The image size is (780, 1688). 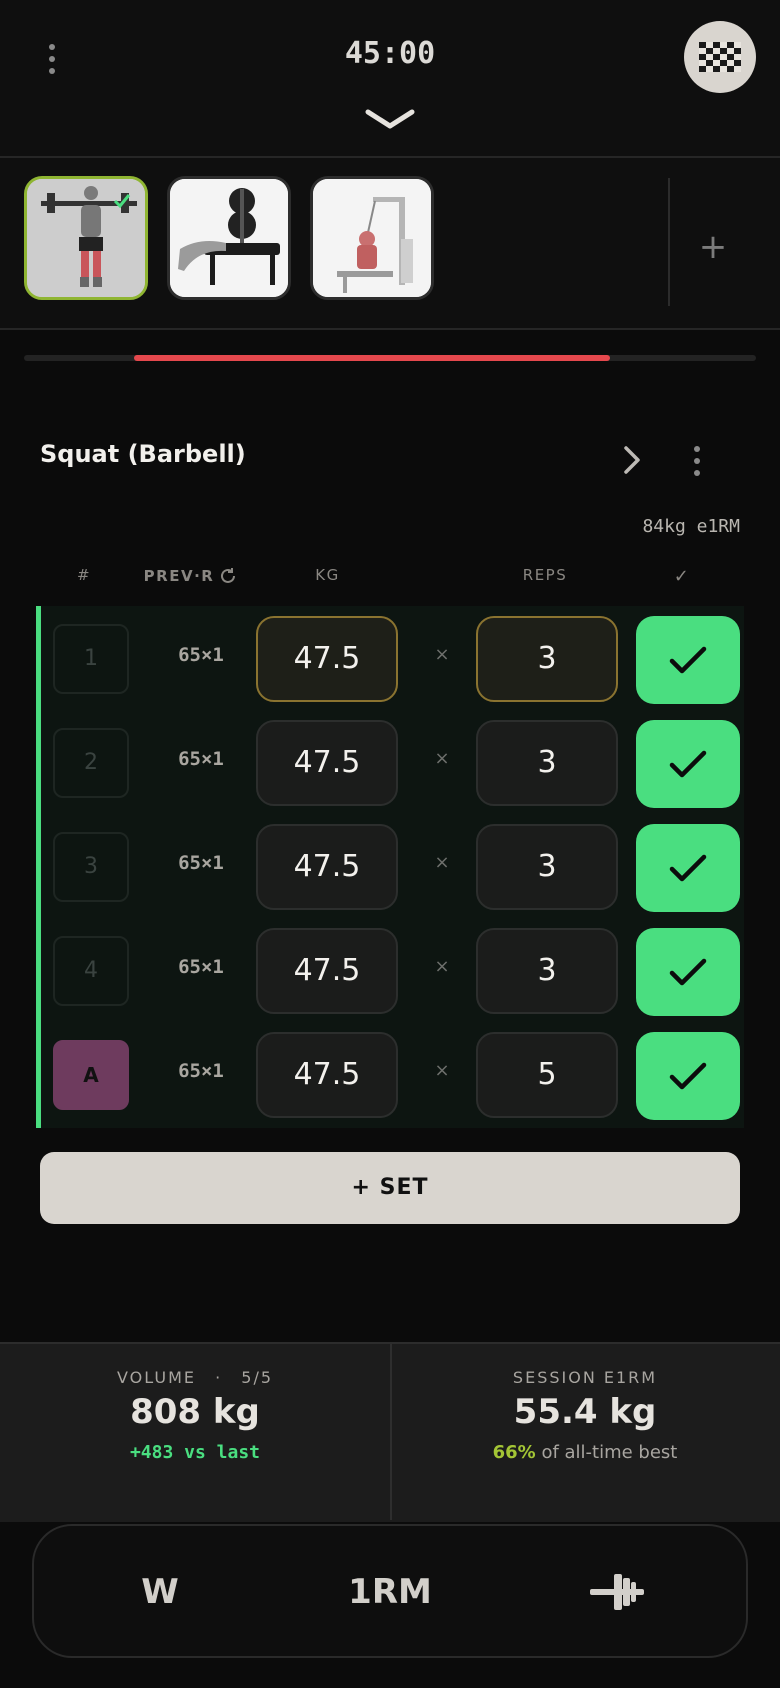 What do you see at coordinates (372, 358) in the screenshot?
I see `workout-progress-fill` at bounding box center [372, 358].